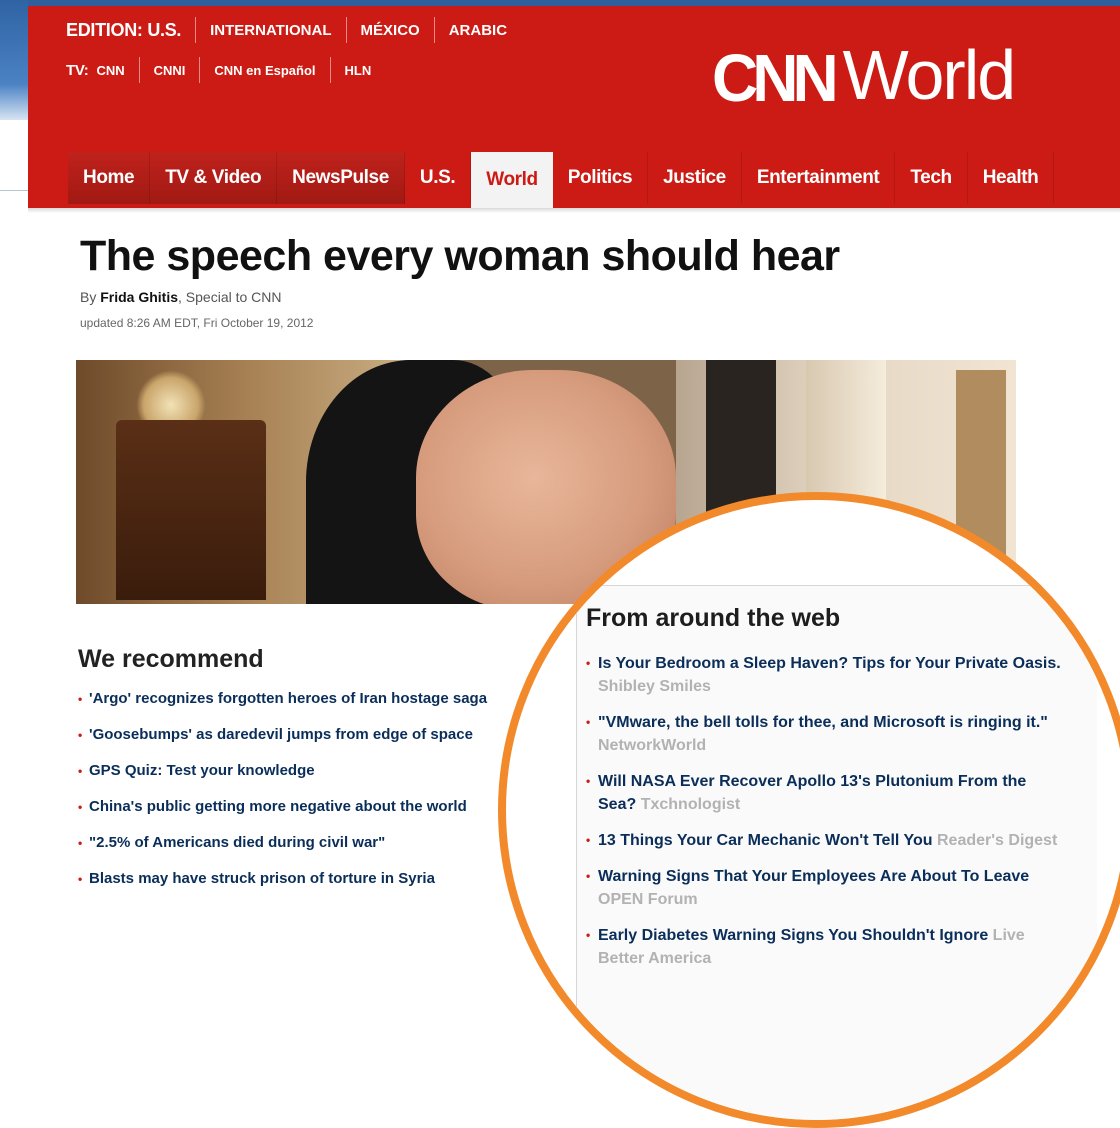 Image resolution: width=1120 pixels, height=1128 pixels. I want to click on nav-home: Home, so click(109, 178).